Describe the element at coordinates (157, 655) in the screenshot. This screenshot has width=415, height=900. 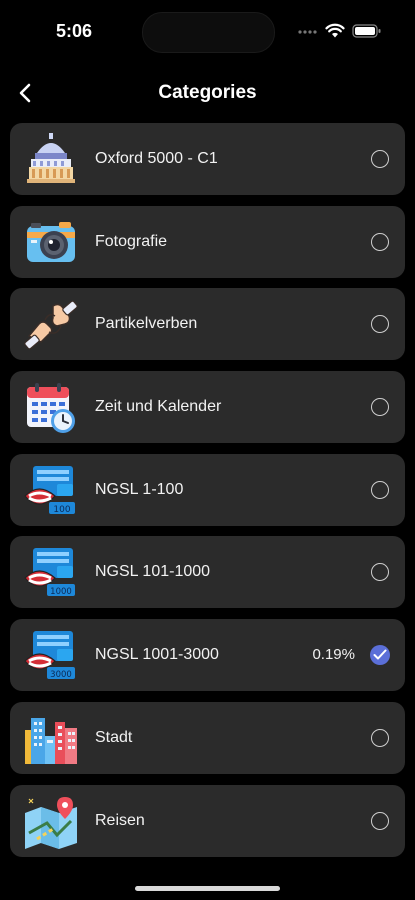
I see `category-label: NGSL 1001-3000` at that location.